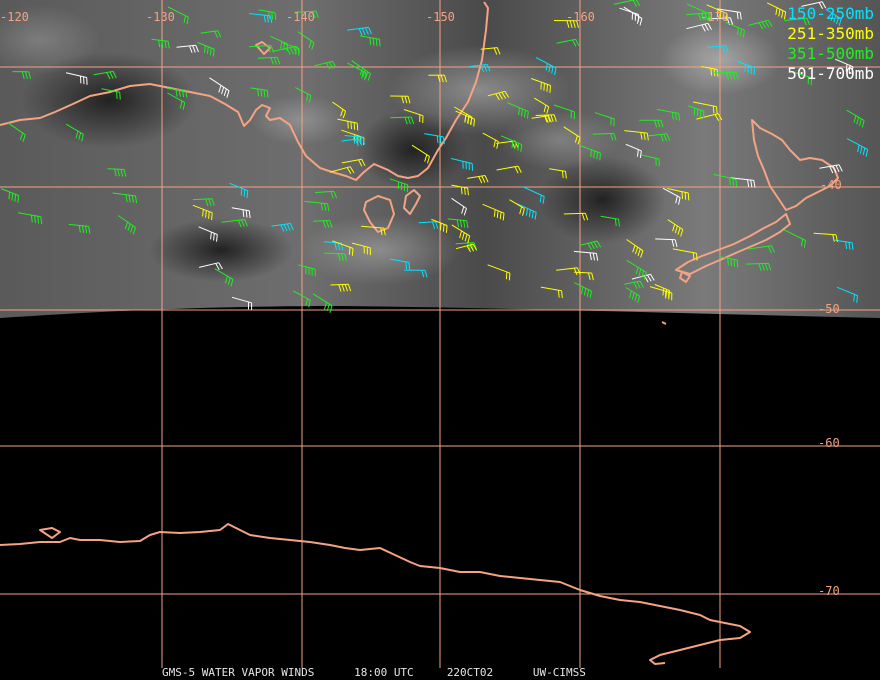 Image resolution: width=880 pixels, height=680 pixels. I want to click on lon-label: -150, so click(440, 17).